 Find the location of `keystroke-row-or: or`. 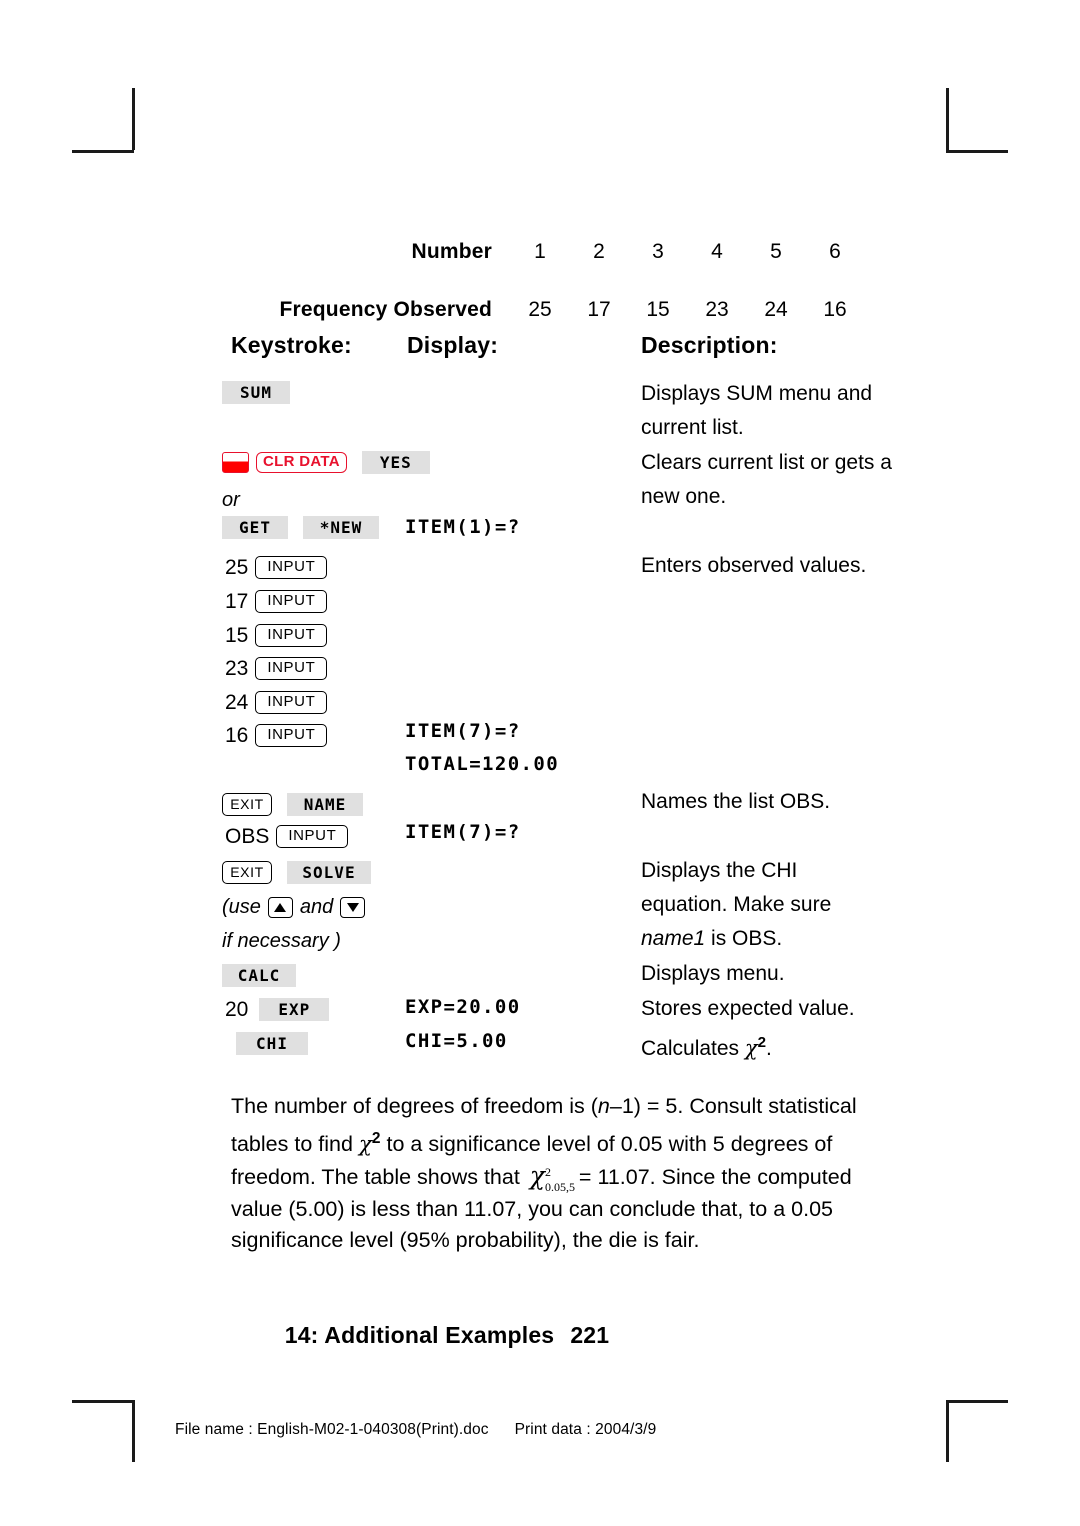

keystroke-row-or: or is located at coordinates (231, 500).